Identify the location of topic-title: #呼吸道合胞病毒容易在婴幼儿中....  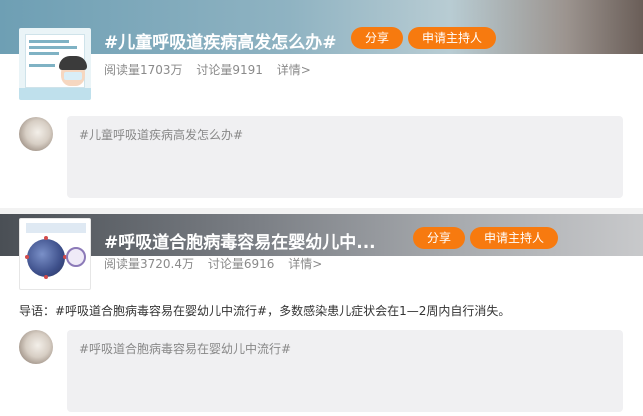
(240, 240).